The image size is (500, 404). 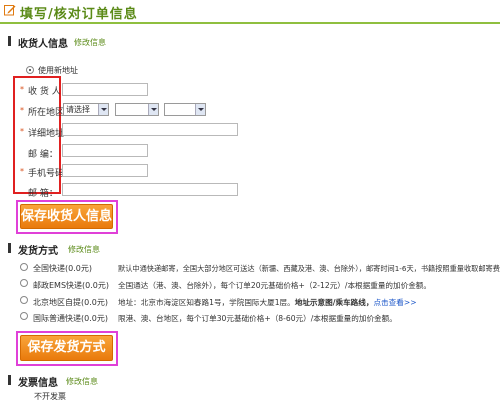 I want to click on email-input, so click(x=150, y=189).